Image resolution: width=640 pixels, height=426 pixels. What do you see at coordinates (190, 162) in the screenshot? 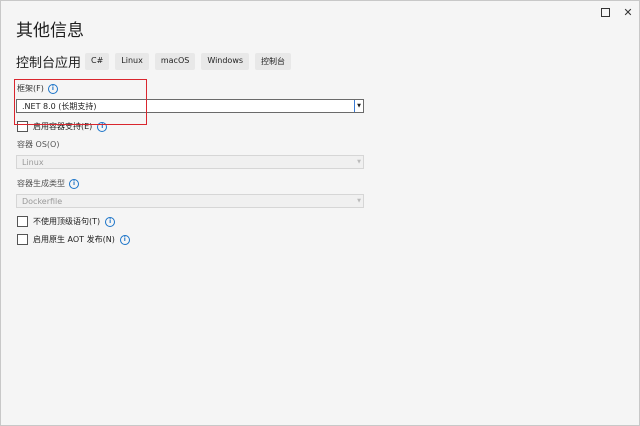
I see `container-os-select: Linux ▼` at bounding box center [190, 162].